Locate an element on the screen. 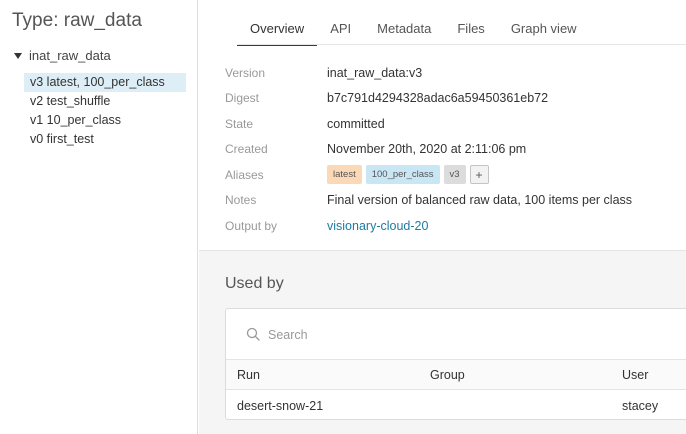  column-header-group: Group is located at coordinates (447, 375).